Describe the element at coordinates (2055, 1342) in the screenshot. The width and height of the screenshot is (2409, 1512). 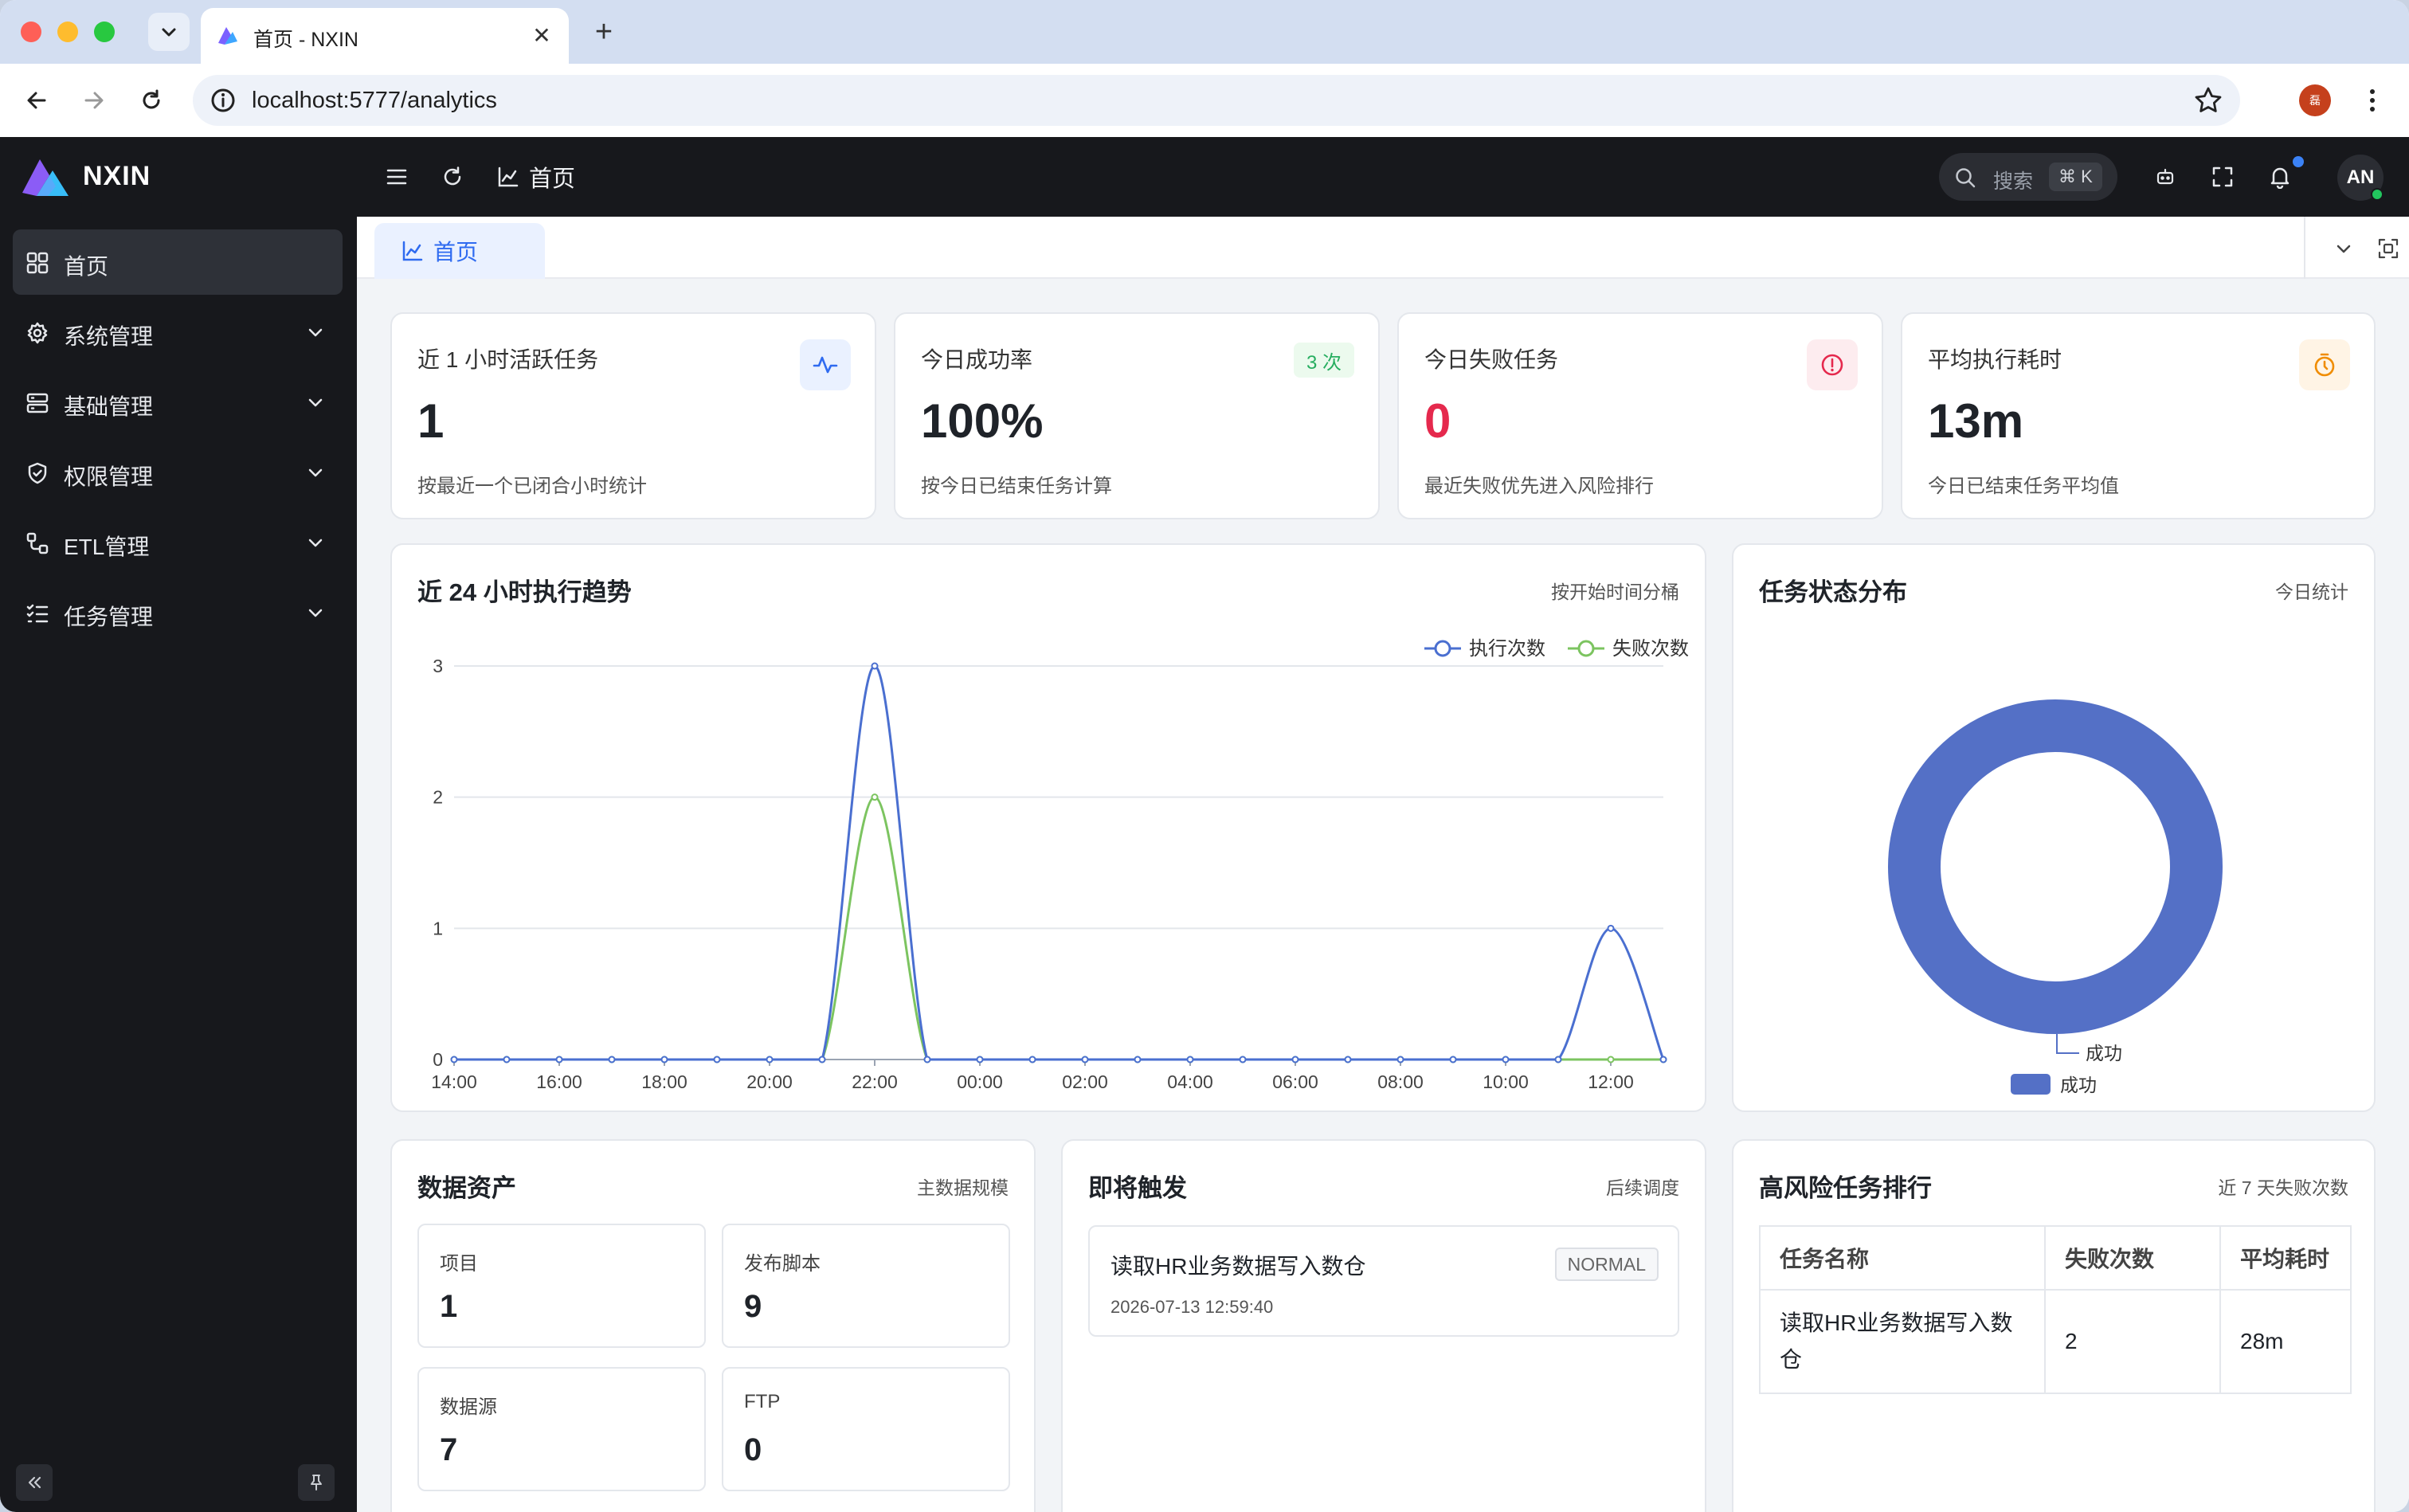
I see `table-row: 读取HR业务数据写入数仓 2 28m` at that location.